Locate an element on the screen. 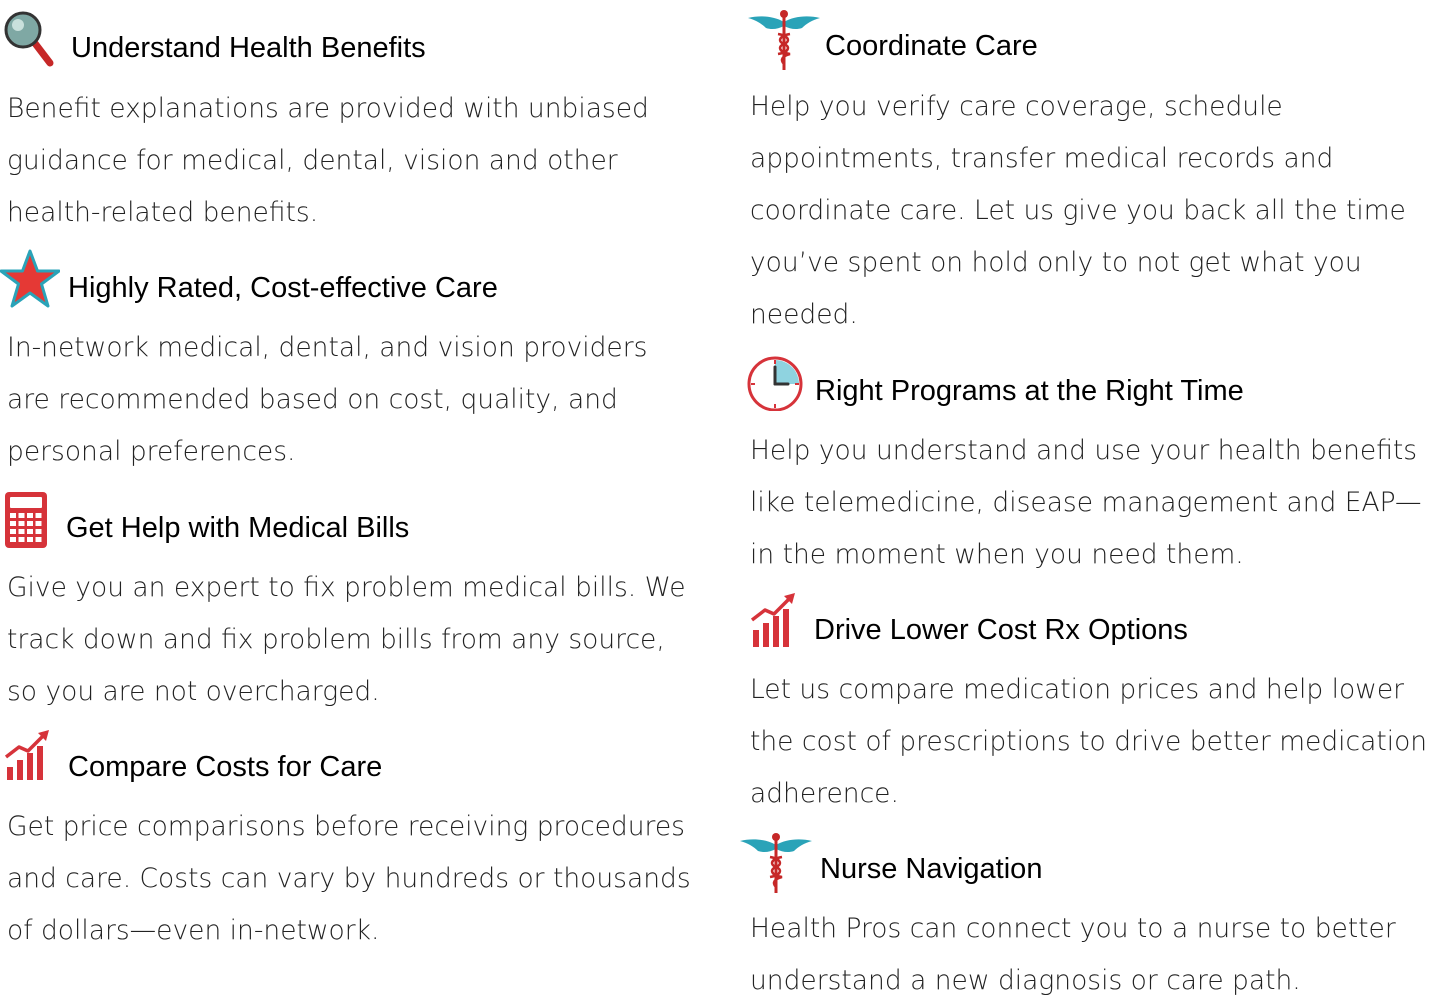  feature-header: Nurse Navigation is located at coordinates (1090, 861).